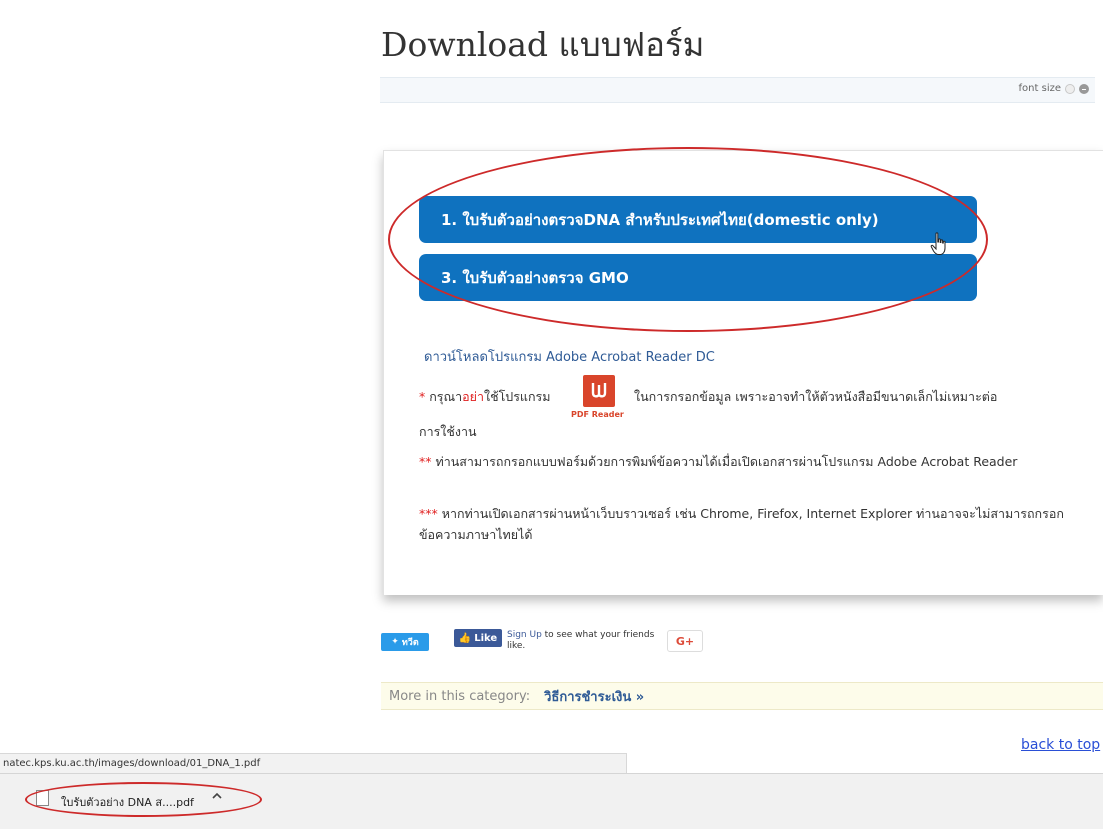 The height and width of the screenshot is (829, 1103). What do you see at coordinates (517, 396) in the screenshot?
I see `note-1-middle: ใช้โปรแกรม` at bounding box center [517, 396].